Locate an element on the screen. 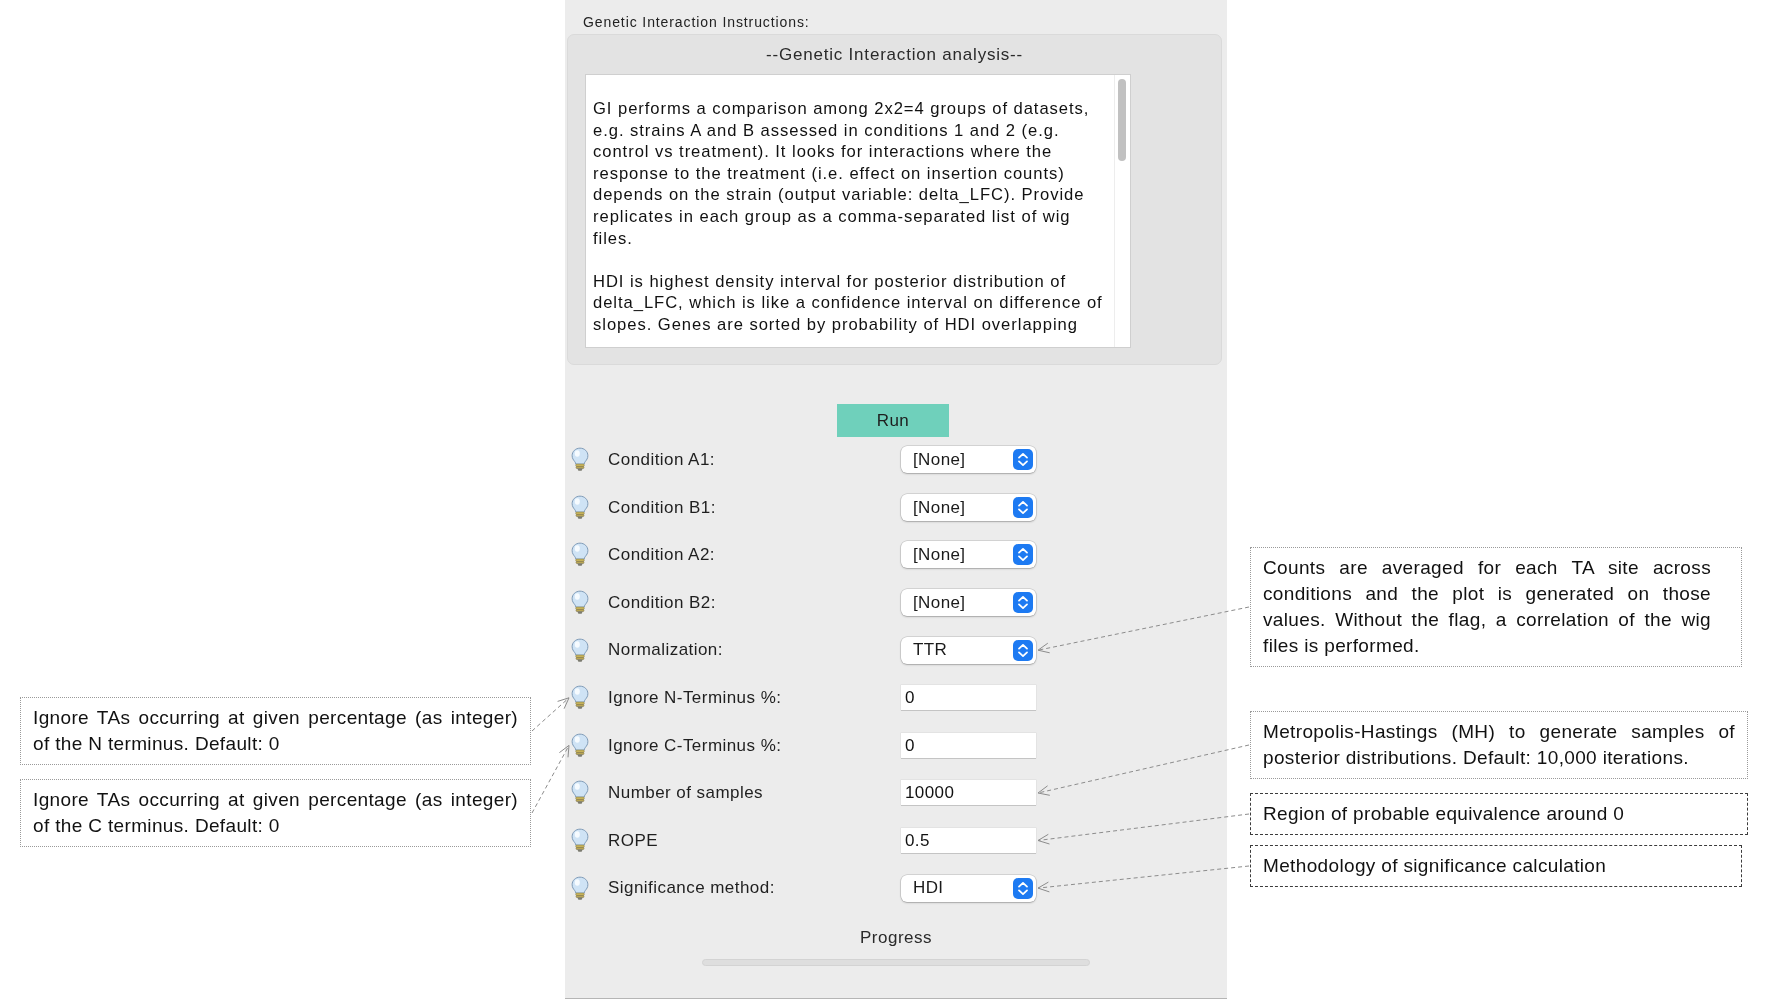 This screenshot has height=1000, width=1778. field-label: Number of samples is located at coordinates (686, 793).